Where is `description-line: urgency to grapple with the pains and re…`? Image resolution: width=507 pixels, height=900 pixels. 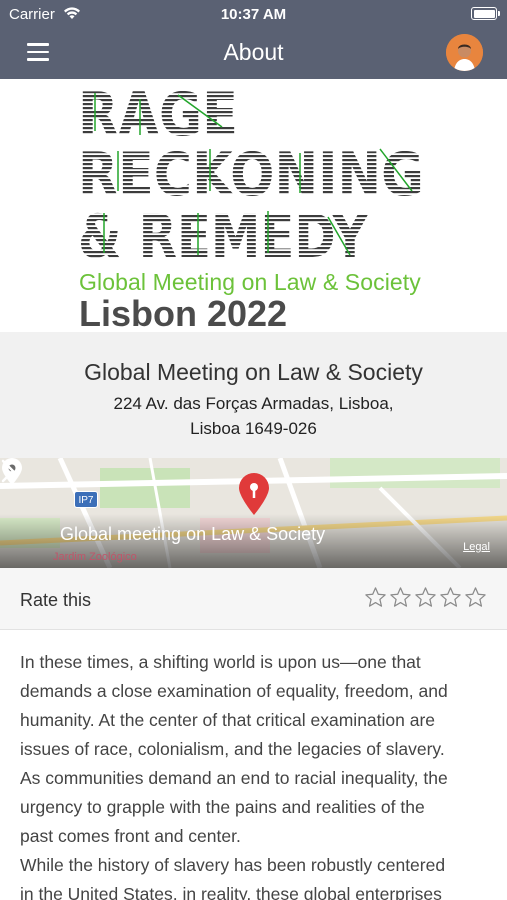 description-line: urgency to grapple with the pains and re… is located at coordinates (222, 807).